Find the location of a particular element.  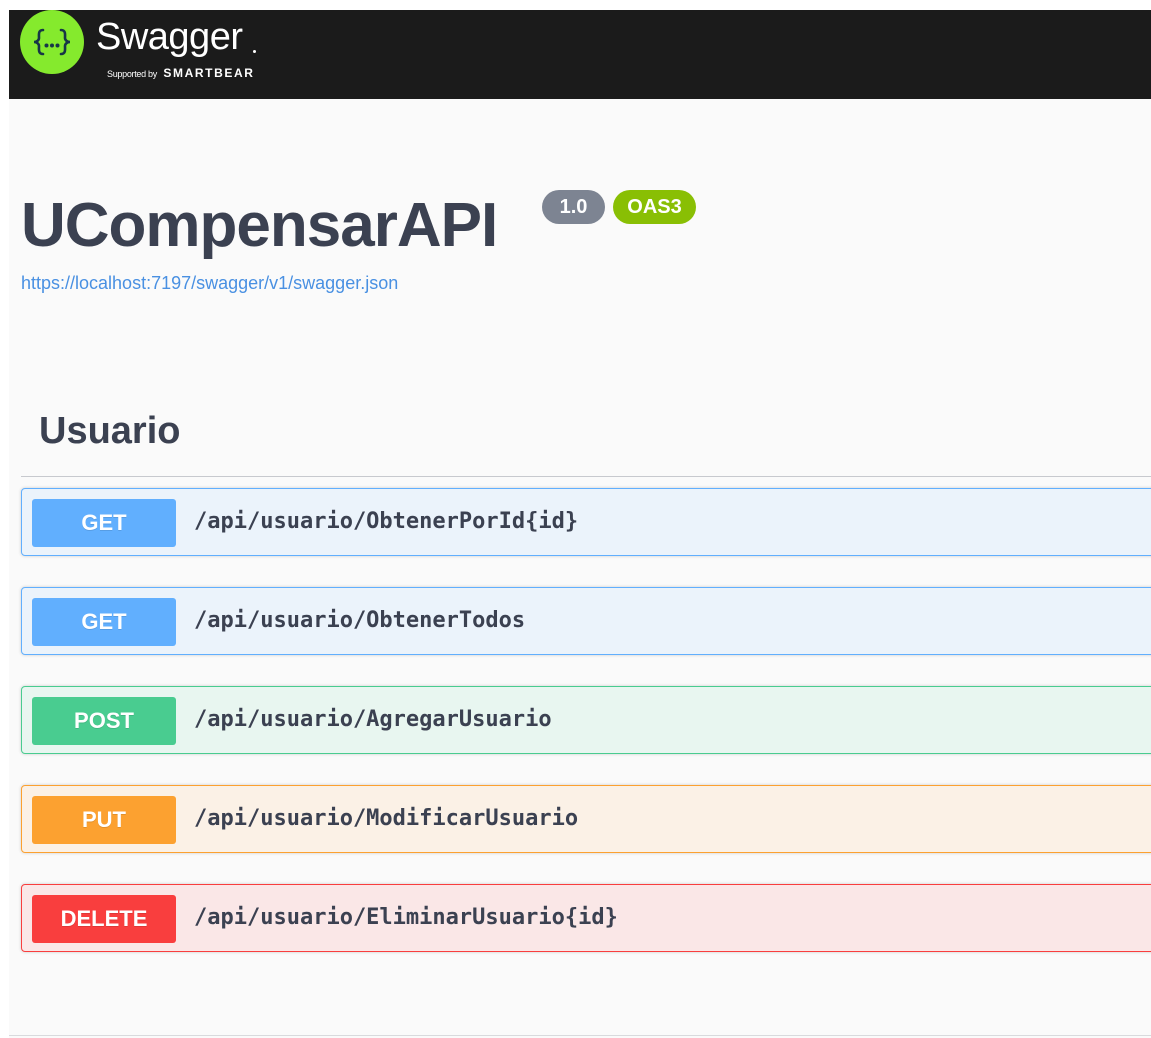

version-badge: 1.0 is located at coordinates (573, 207).